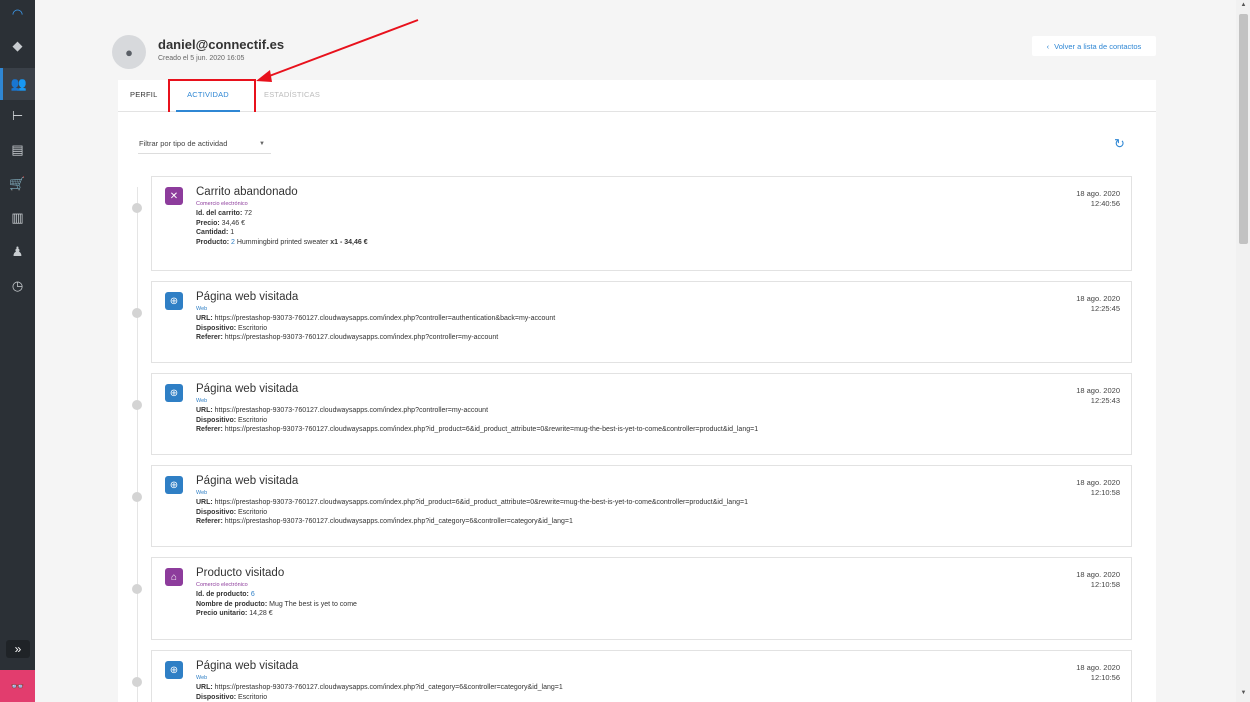 Image resolution: width=1250 pixels, height=702 pixels. Describe the element at coordinates (213, 242) in the screenshot. I see `detail-label: Producto:` at that location.